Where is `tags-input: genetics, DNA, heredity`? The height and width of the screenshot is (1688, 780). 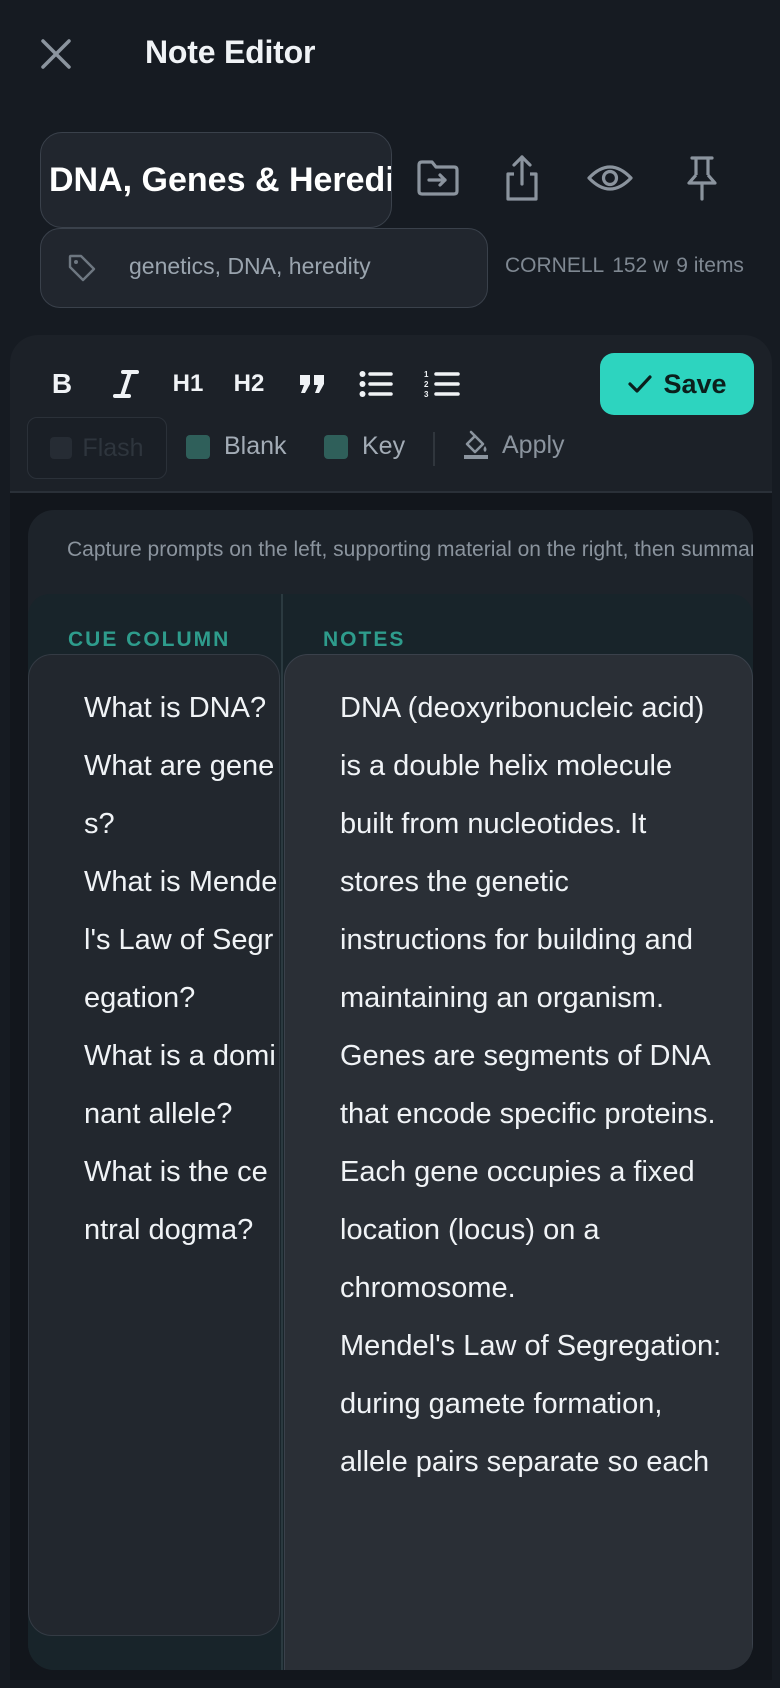 tags-input: genetics, DNA, heredity is located at coordinates (264, 268).